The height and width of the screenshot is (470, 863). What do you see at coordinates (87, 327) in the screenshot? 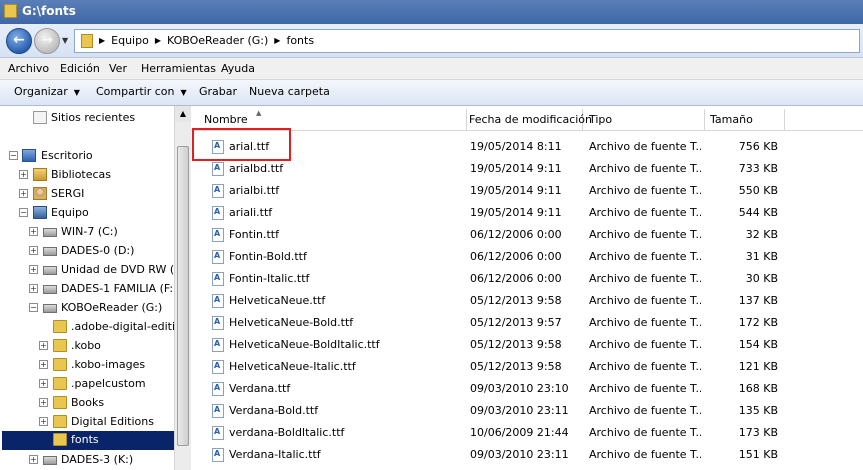
I see `nav-item-folder: .adobe-digital-editions` at bounding box center [87, 327].